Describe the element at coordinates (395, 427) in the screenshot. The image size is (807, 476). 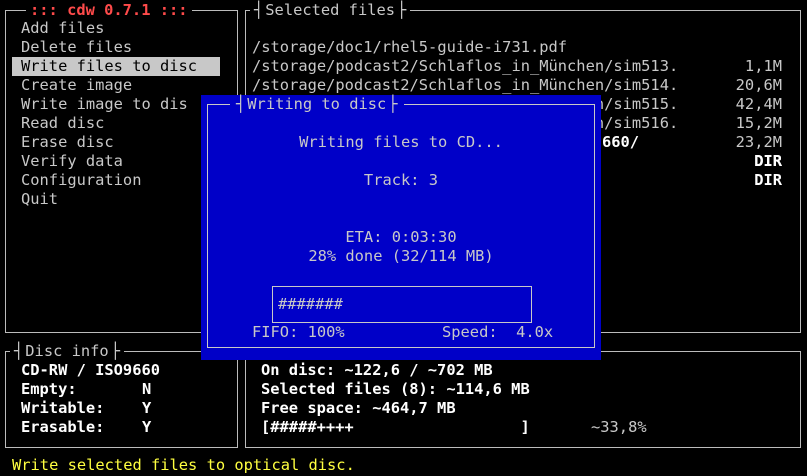
I see `disc-usage-bar: [#####++++ ]` at that location.